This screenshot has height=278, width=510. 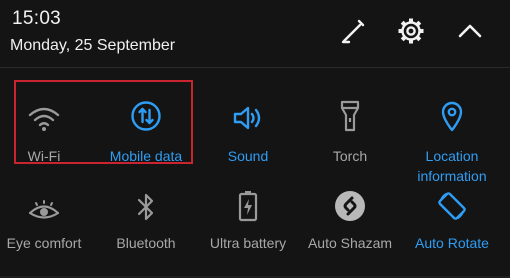 What do you see at coordinates (452, 206) in the screenshot?
I see `auto-rotate-icon` at bounding box center [452, 206].